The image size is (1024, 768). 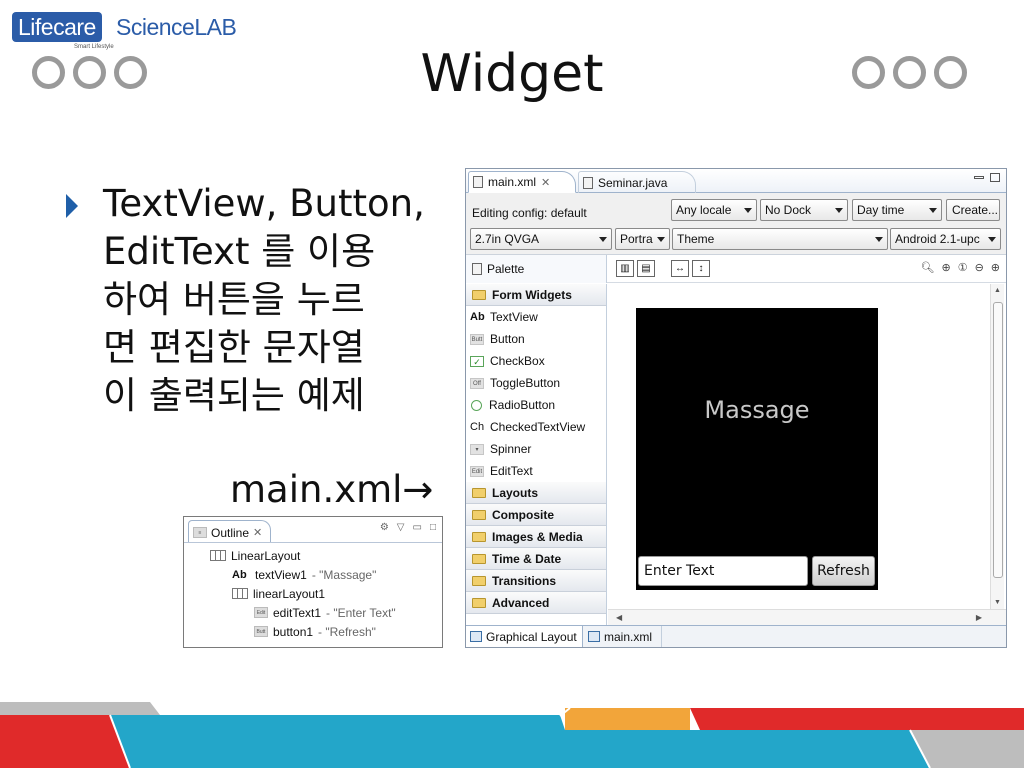 I want to click on category-label: Advanced, so click(x=521, y=602).